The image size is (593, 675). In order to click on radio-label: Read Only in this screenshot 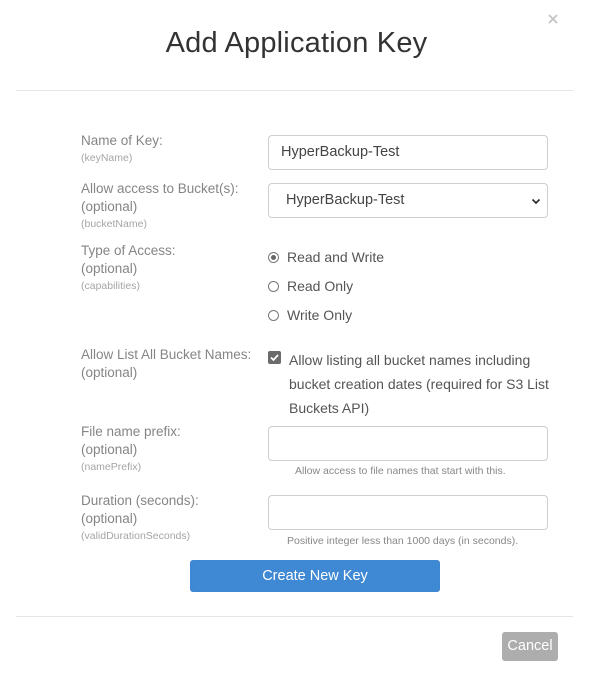, I will do `click(320, 286)`.